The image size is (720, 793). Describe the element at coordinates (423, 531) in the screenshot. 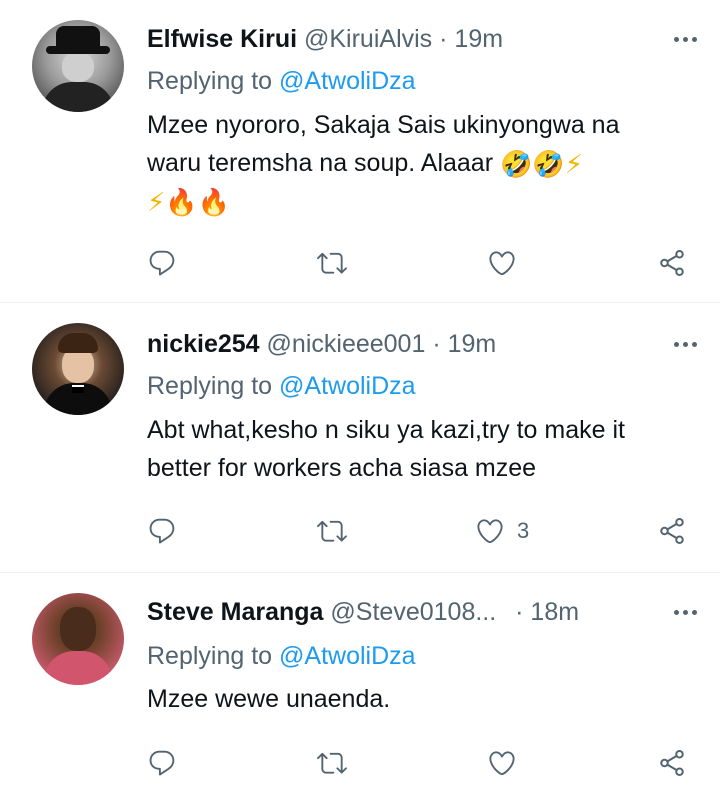

I see `tweet-actions: 3` at that location.